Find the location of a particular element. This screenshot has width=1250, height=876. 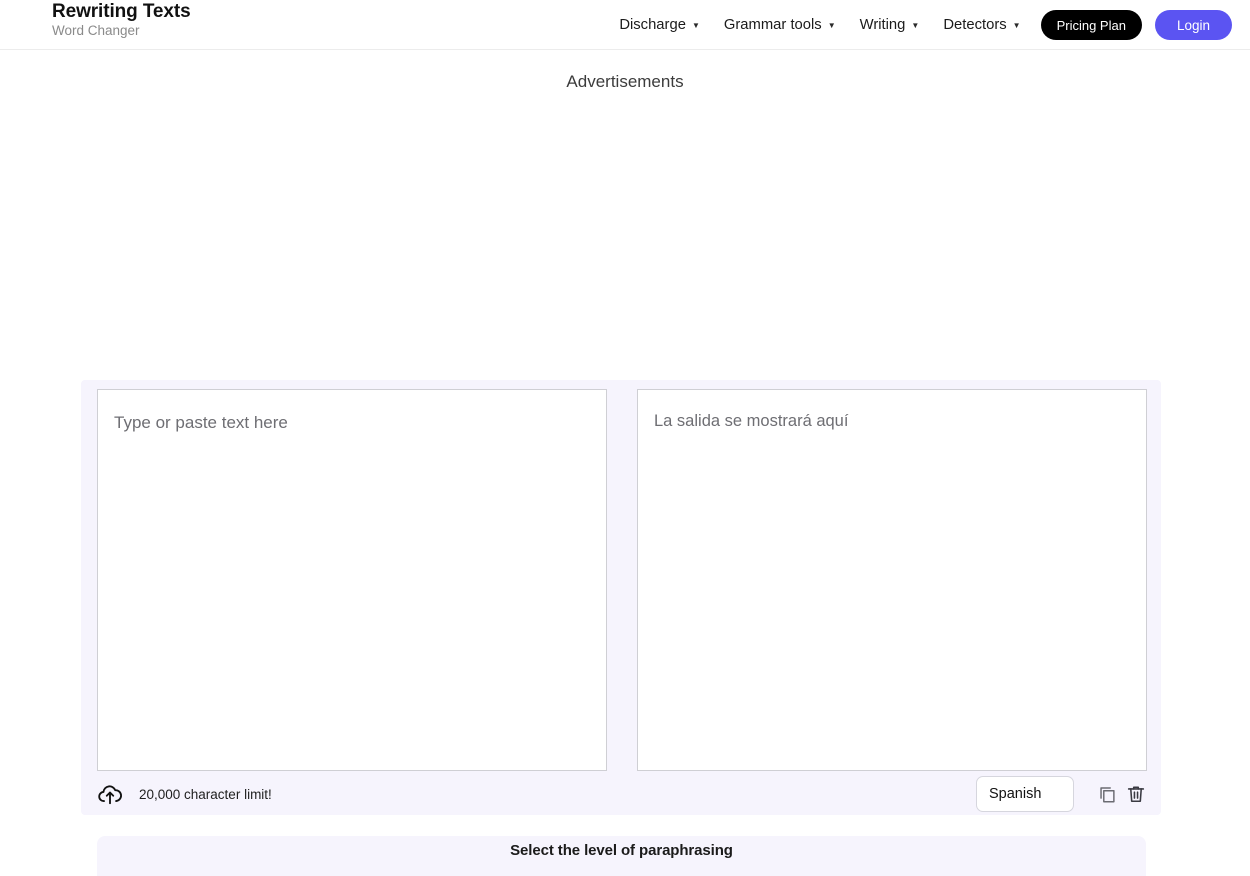

toolbar-left-group: 20,000 character limit! is located at coordinates (184, 794).